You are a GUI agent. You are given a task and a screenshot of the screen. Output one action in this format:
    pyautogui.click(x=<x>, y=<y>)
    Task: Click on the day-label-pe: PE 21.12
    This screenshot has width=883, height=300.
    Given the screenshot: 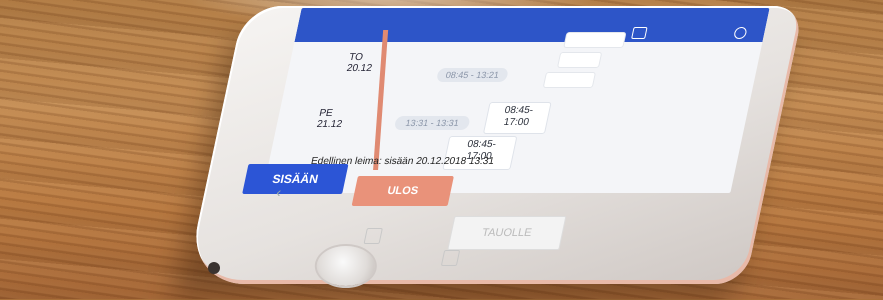 What is the action you would take?
    pyautogui.click(x=331, y=119)
    